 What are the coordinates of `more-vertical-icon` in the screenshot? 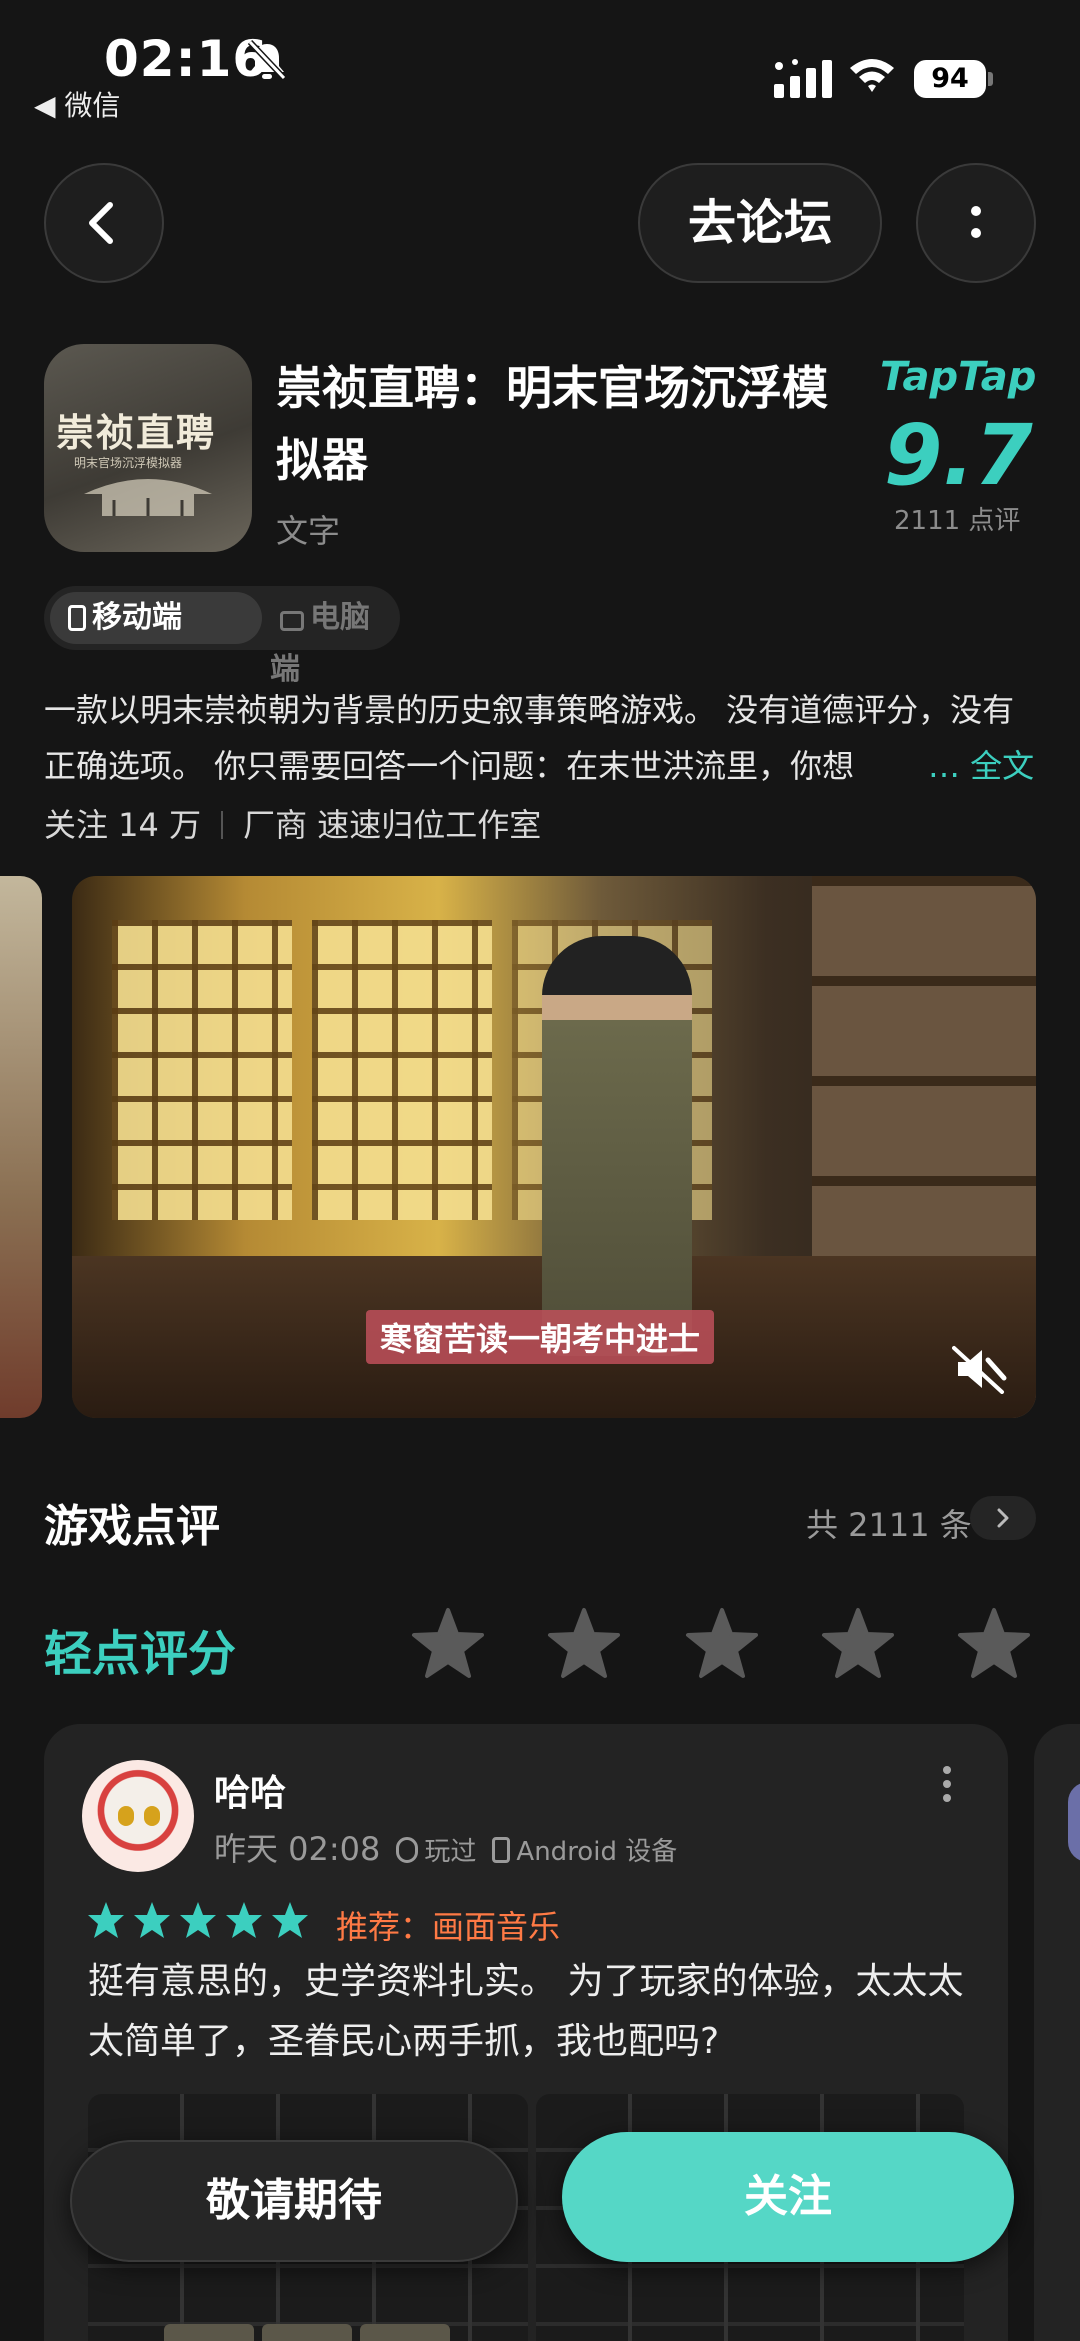 It's located at (976, 222).